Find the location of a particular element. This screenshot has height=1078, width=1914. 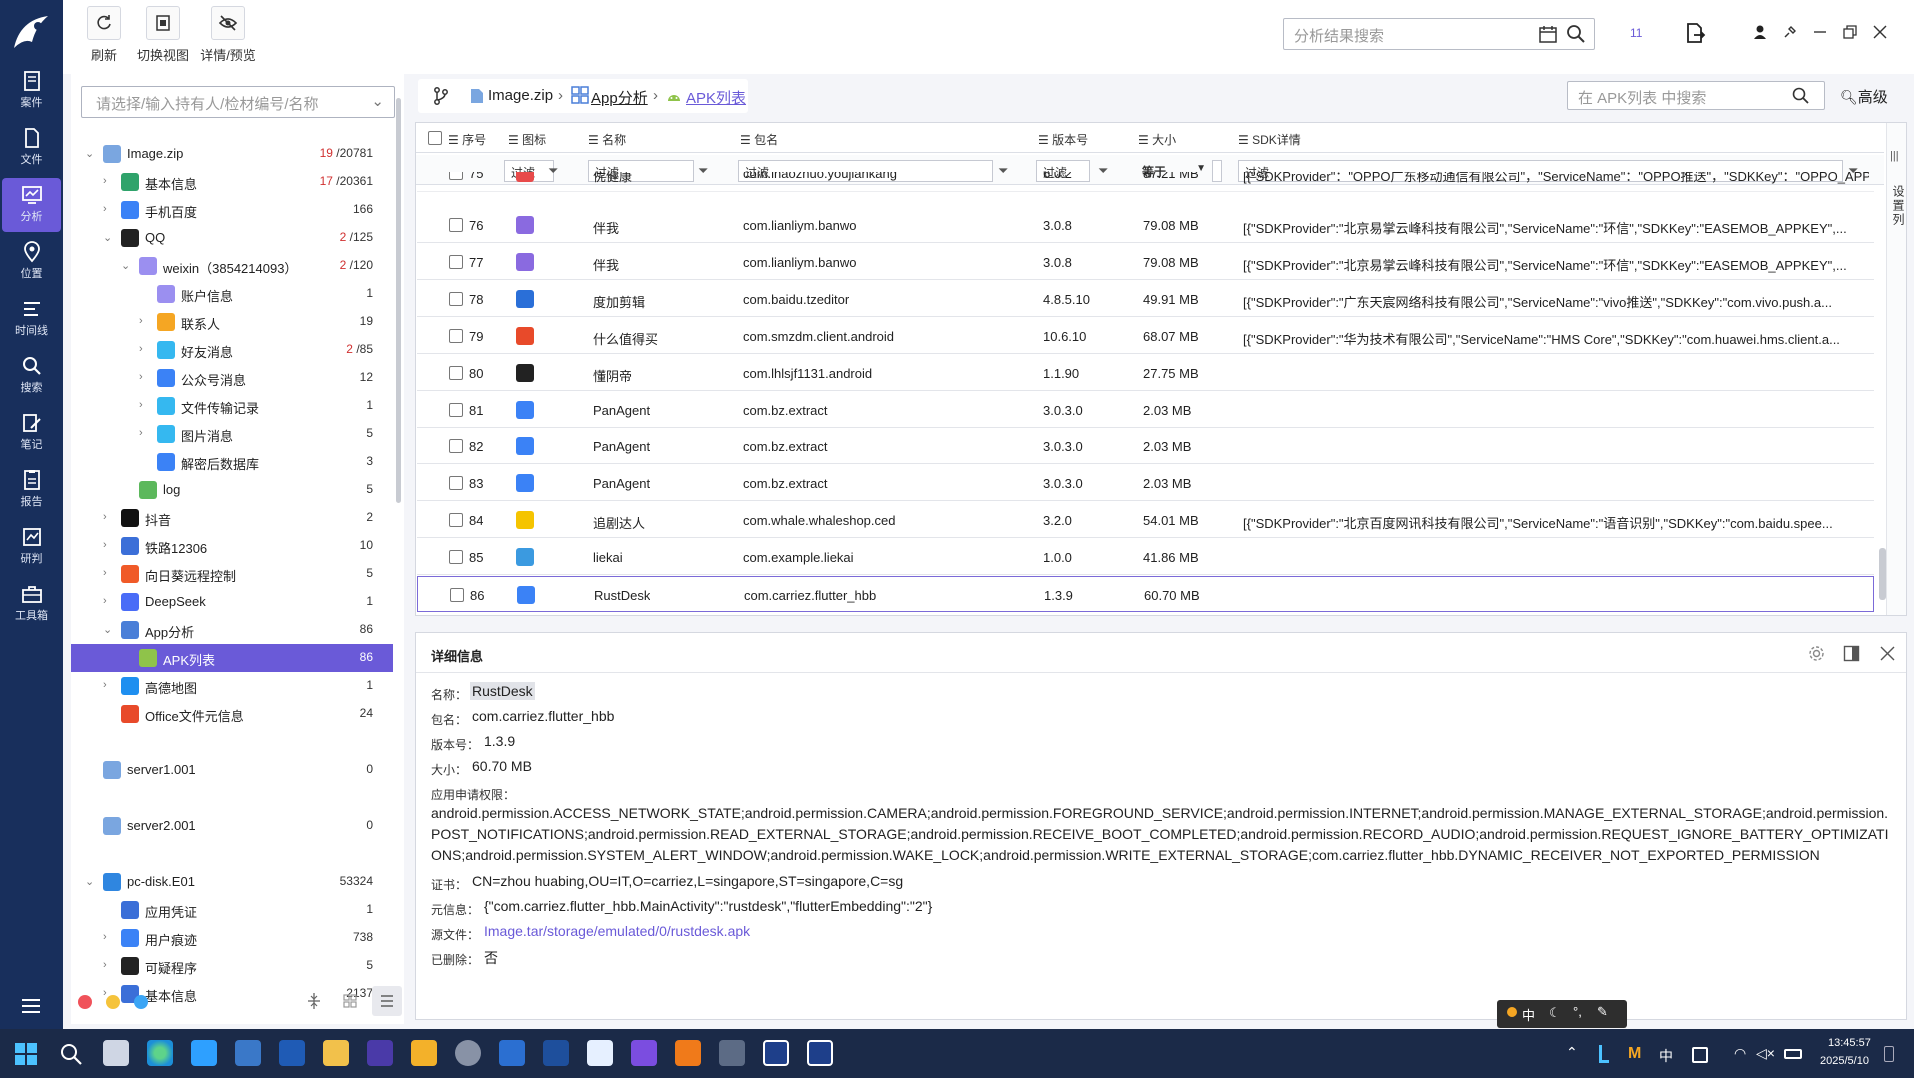

clock-date: 2025/5/10 is located at coordinates (1844, 1061).